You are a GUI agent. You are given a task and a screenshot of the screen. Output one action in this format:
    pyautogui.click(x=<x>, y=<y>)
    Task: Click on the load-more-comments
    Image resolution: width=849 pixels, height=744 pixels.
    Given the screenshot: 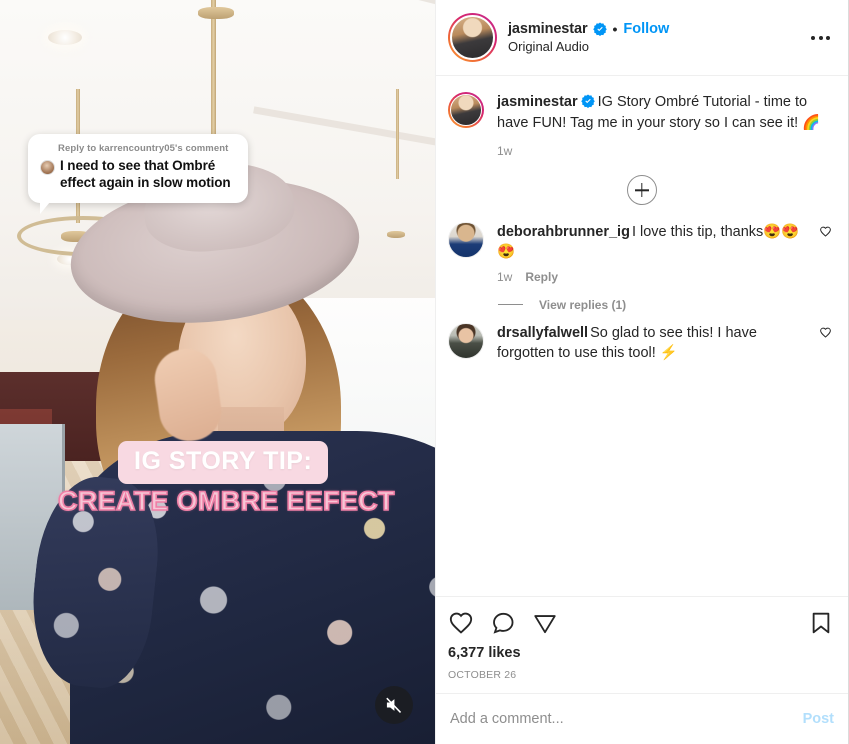 What is the action you would take?
    pyautogui.click(x=642, y=190)
    